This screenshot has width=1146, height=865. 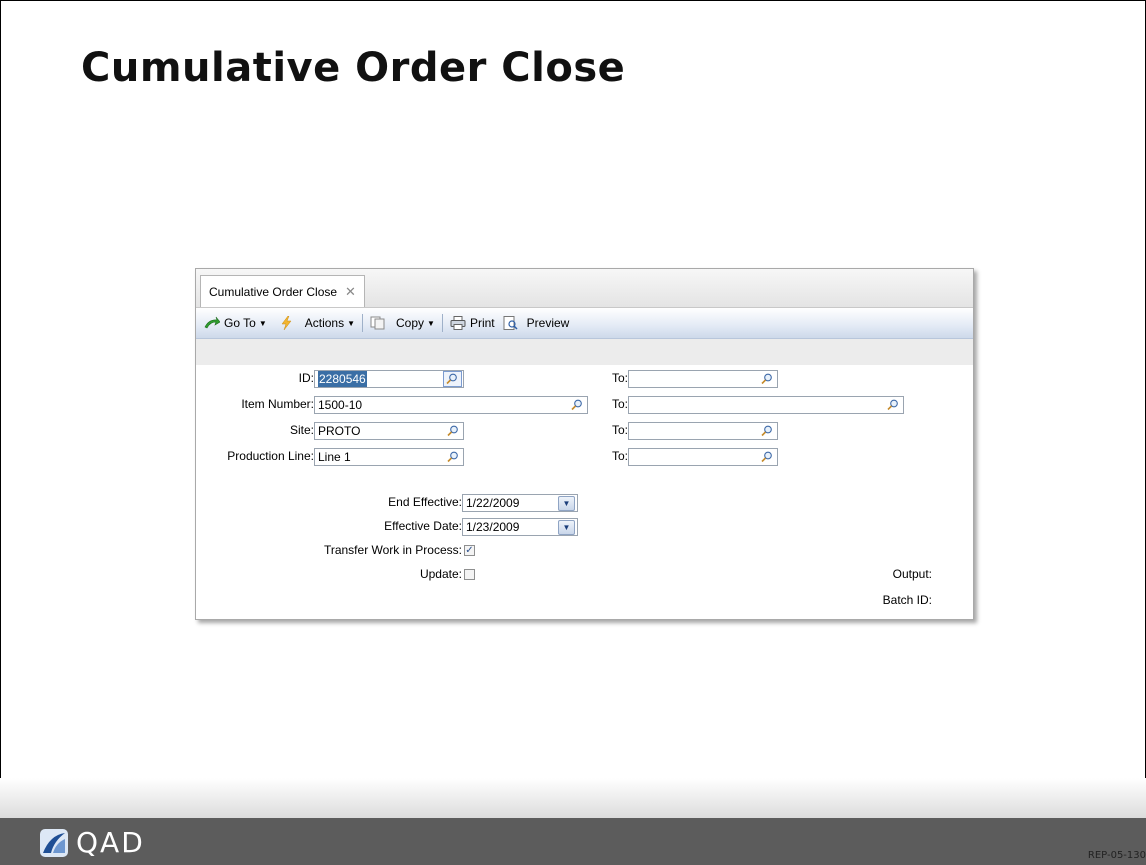 I want to click on id-to-field, so click(x=703, y=379).